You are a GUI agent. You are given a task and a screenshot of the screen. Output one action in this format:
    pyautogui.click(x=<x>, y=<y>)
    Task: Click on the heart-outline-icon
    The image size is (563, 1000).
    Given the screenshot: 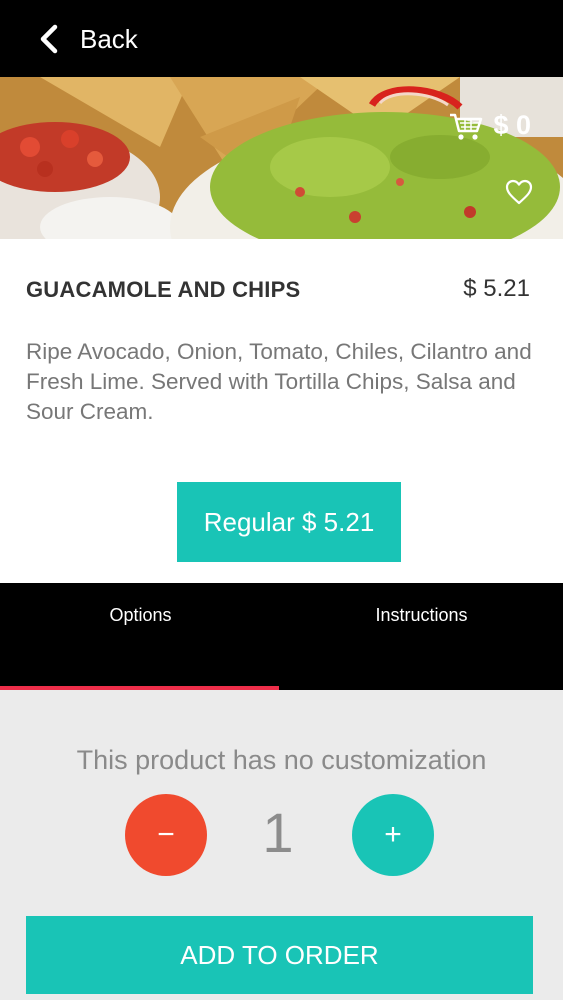 What is the action you would take?
    pyautogui.click(x=519, y=192)
    